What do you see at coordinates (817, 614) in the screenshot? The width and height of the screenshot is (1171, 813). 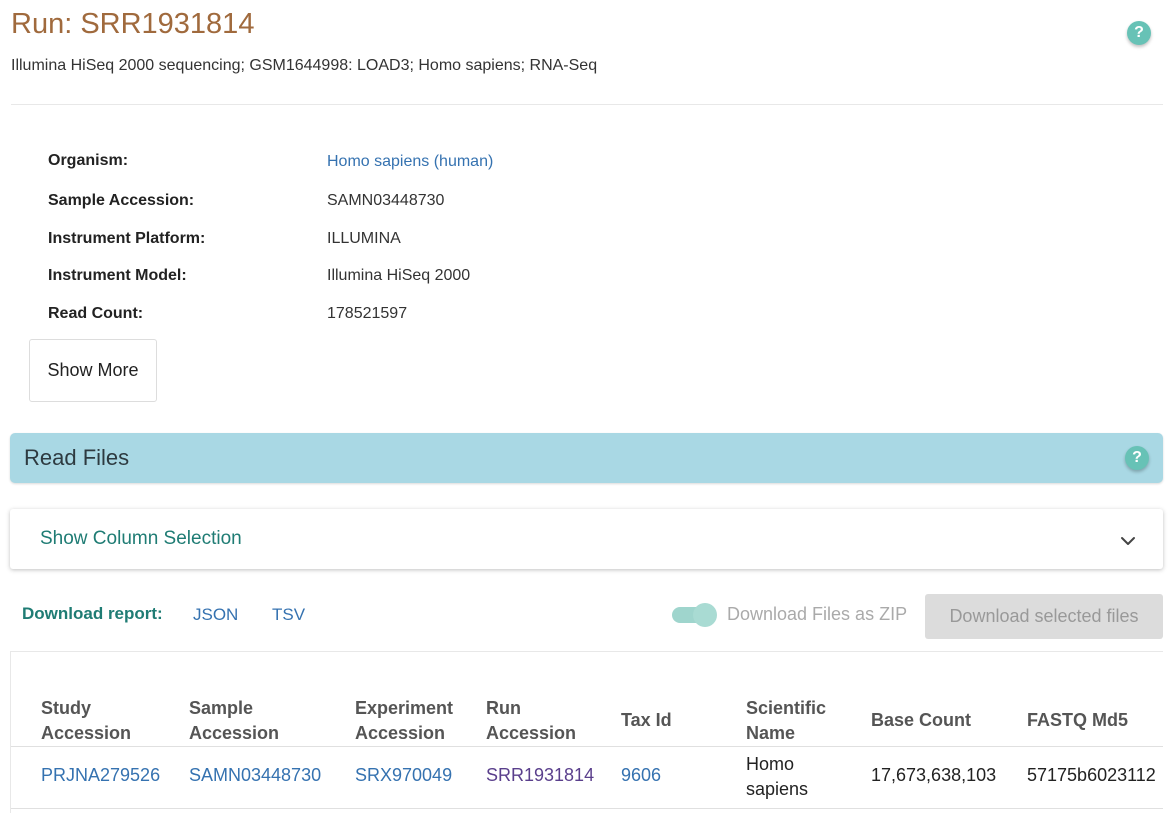 I see `zip-toggle-label: Download Files as ZIP` at bounding box center [817, 614].